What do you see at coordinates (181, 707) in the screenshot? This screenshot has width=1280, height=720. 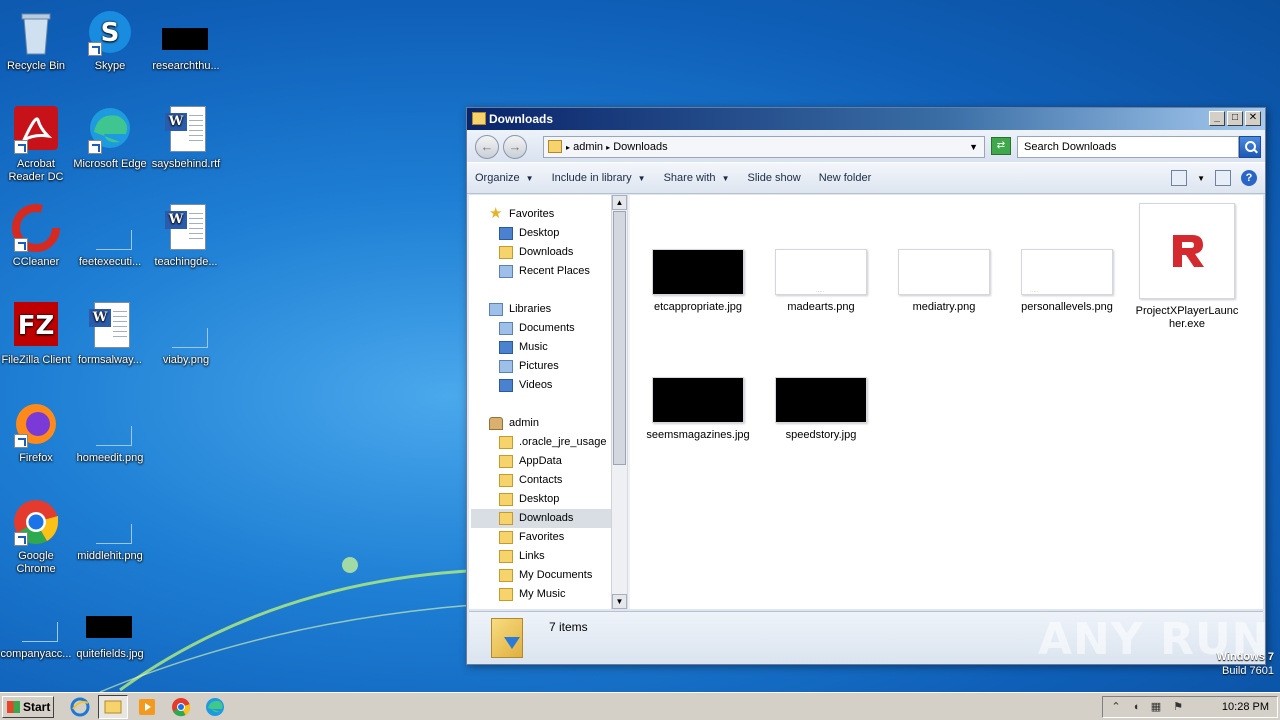 I see `chrome-icon` at bounding box center [181, 707].